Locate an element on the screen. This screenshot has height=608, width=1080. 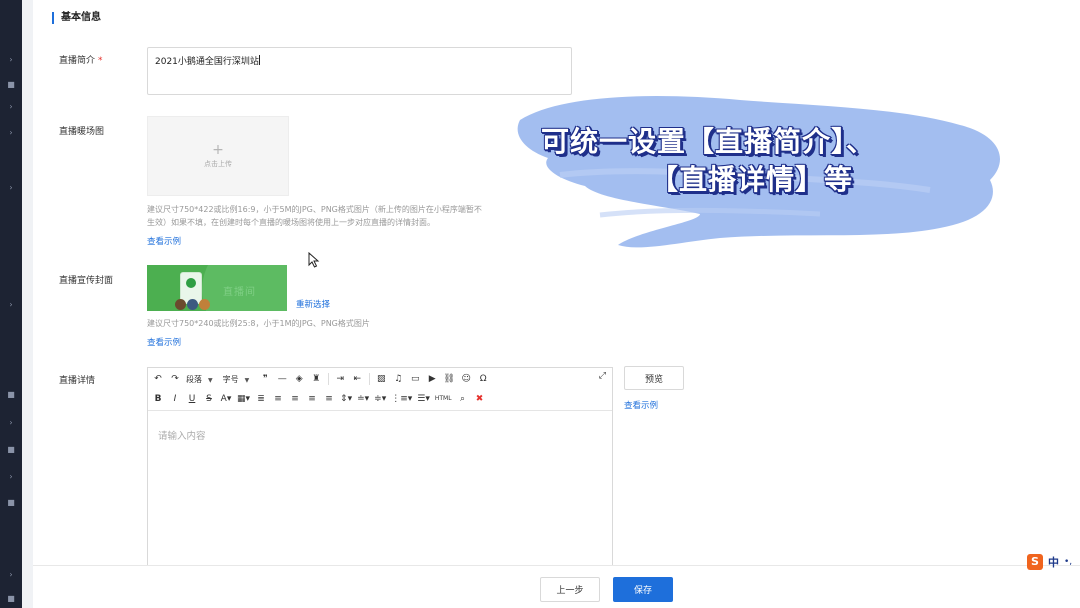
strikethrough-icon: S is located at coordinates (209, 399).